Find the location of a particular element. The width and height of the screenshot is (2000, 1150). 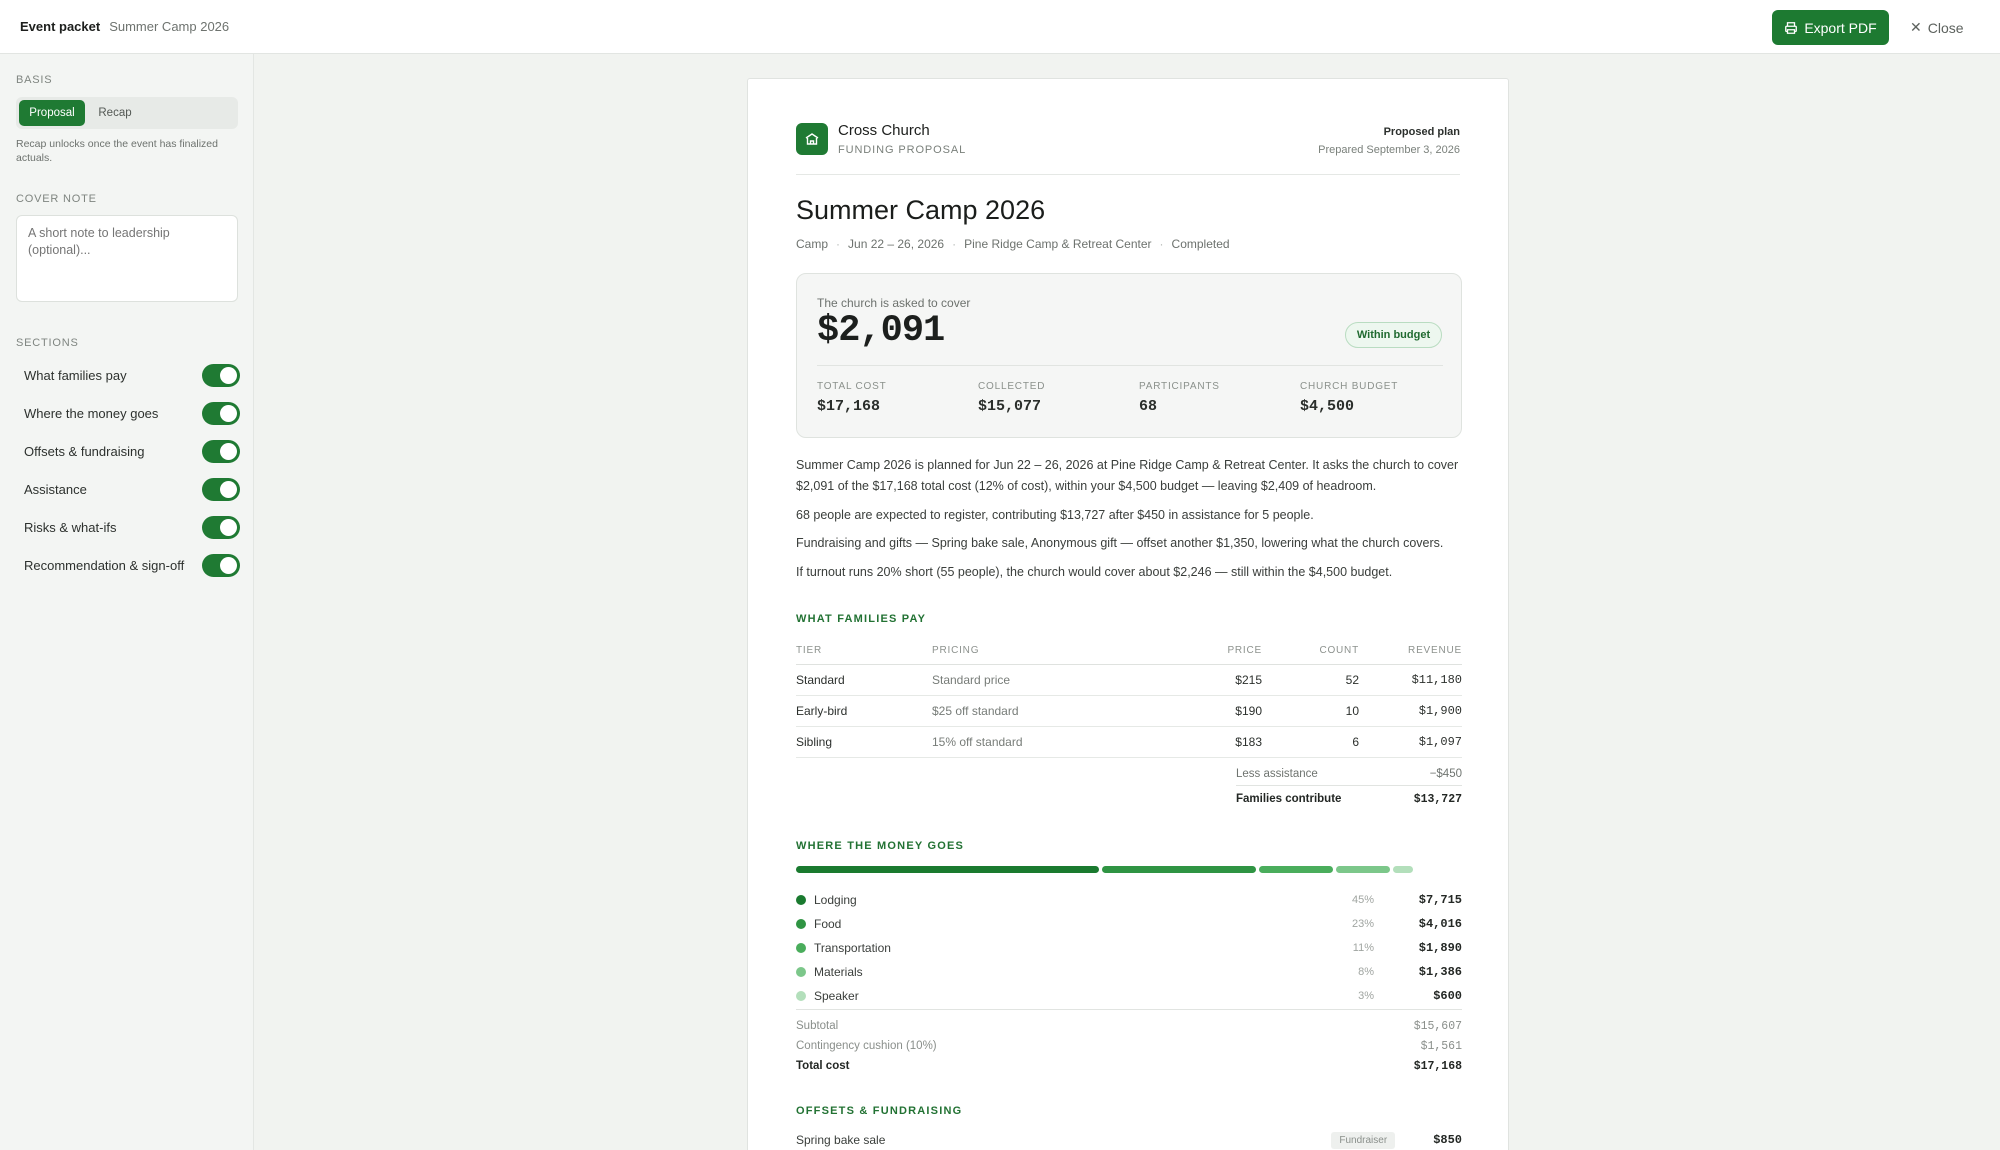

event-status: Completed is located at coordinates (1200, 244).